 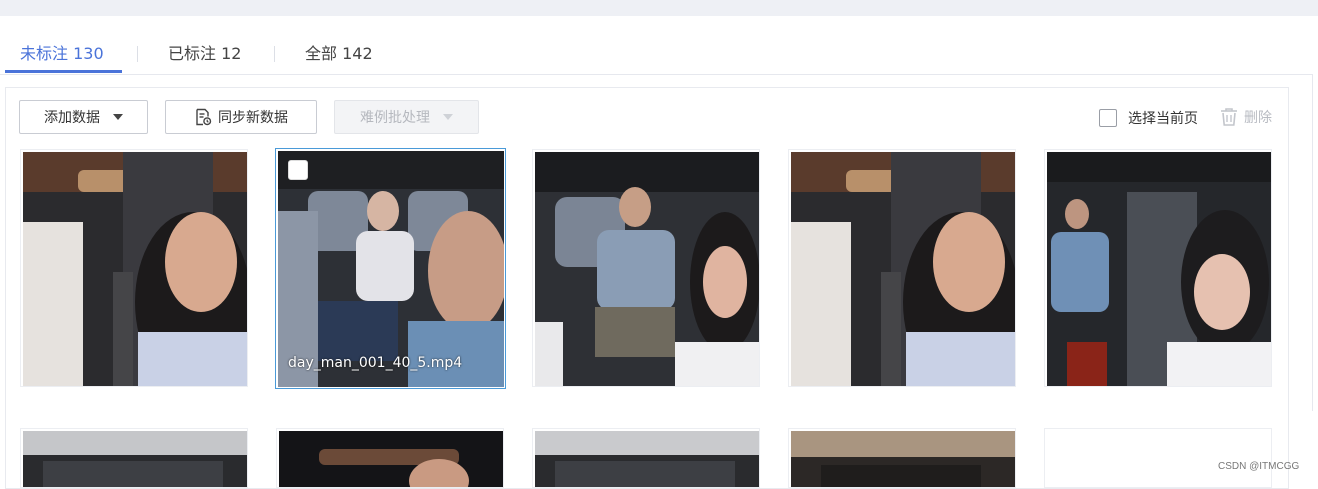 What do you see at coordinates (1108, 118) in the screenshot?
I see `select-page-checkbox` at bounding box center [1108, 118].